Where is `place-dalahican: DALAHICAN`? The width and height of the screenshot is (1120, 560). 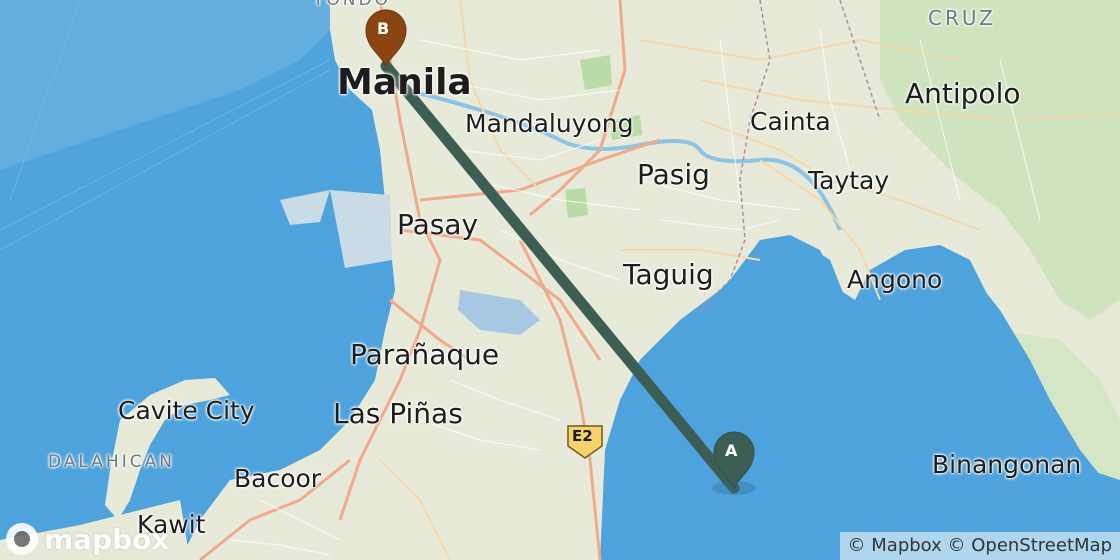 place-dalahican: DALAHICAN is located at coordinates (111, 462).